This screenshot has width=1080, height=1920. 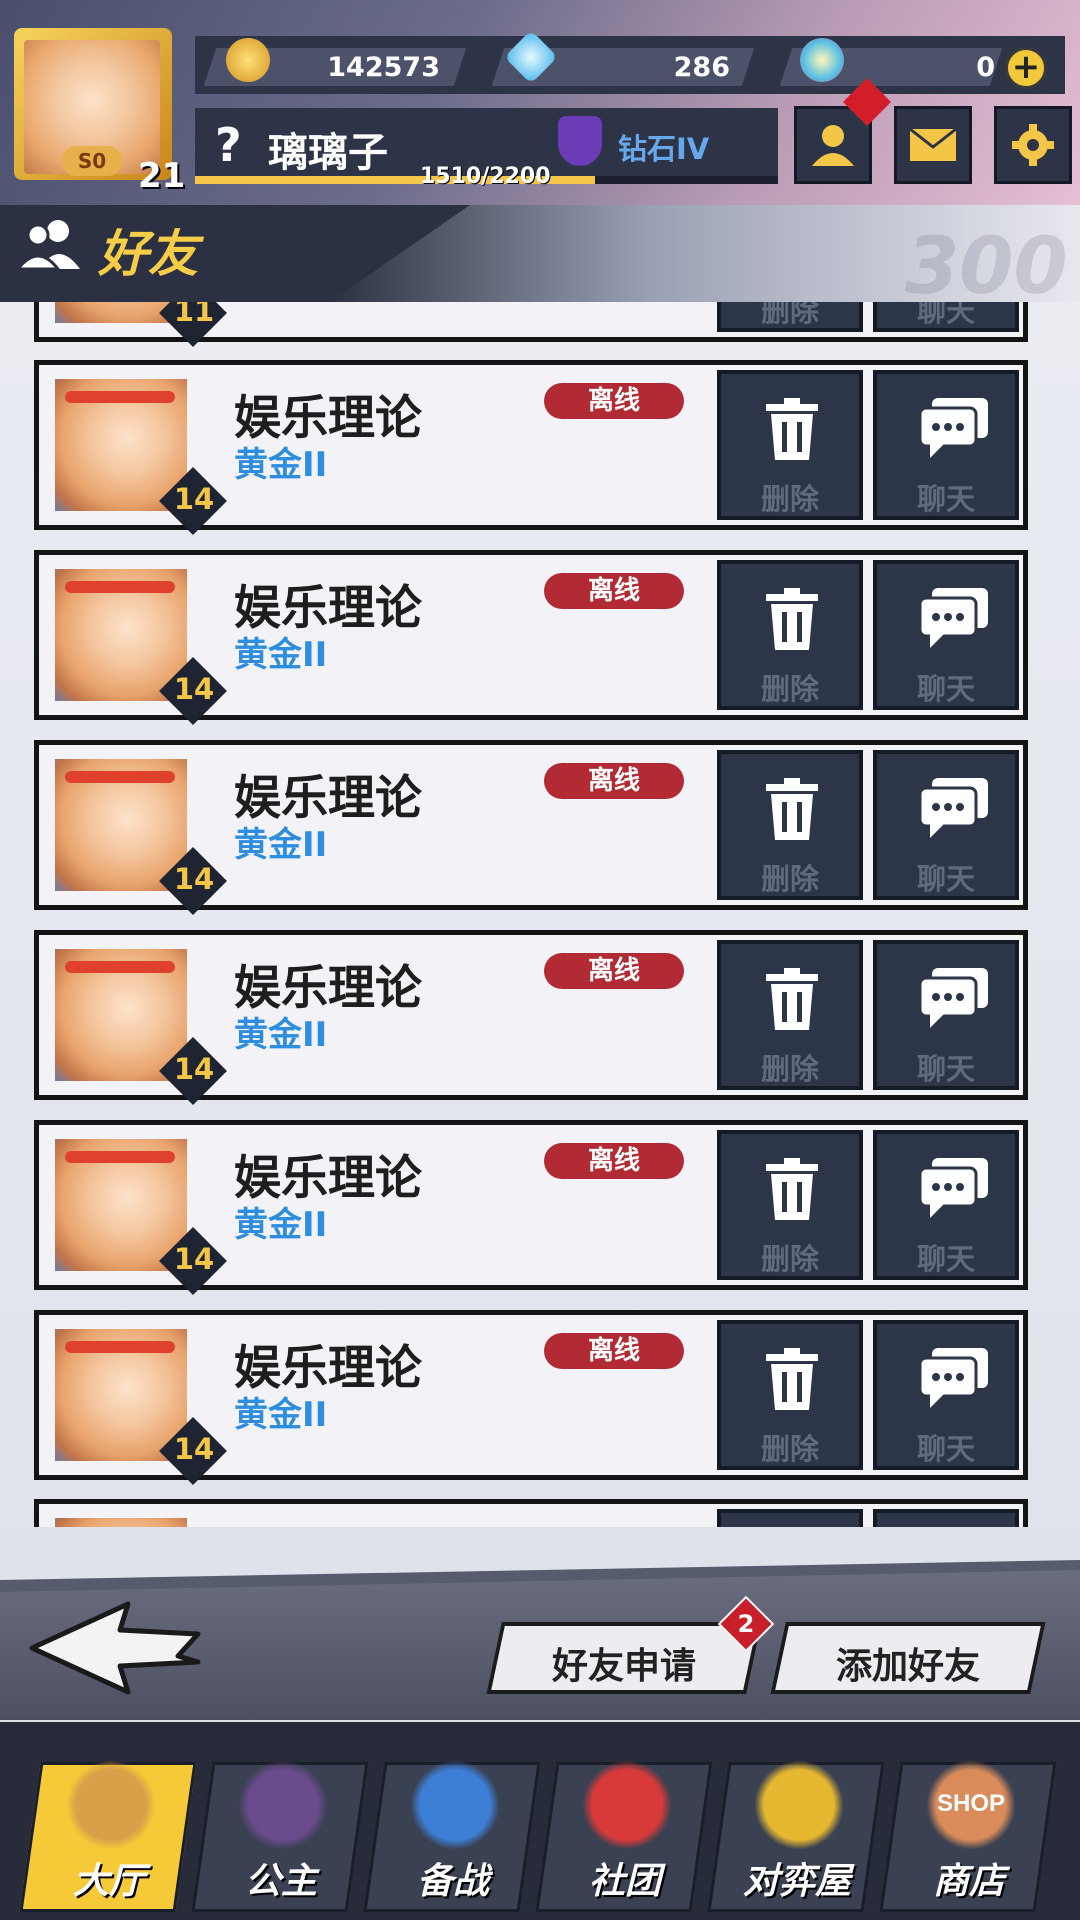 I want to click on gear-icon, so click(x=1033, y=145).